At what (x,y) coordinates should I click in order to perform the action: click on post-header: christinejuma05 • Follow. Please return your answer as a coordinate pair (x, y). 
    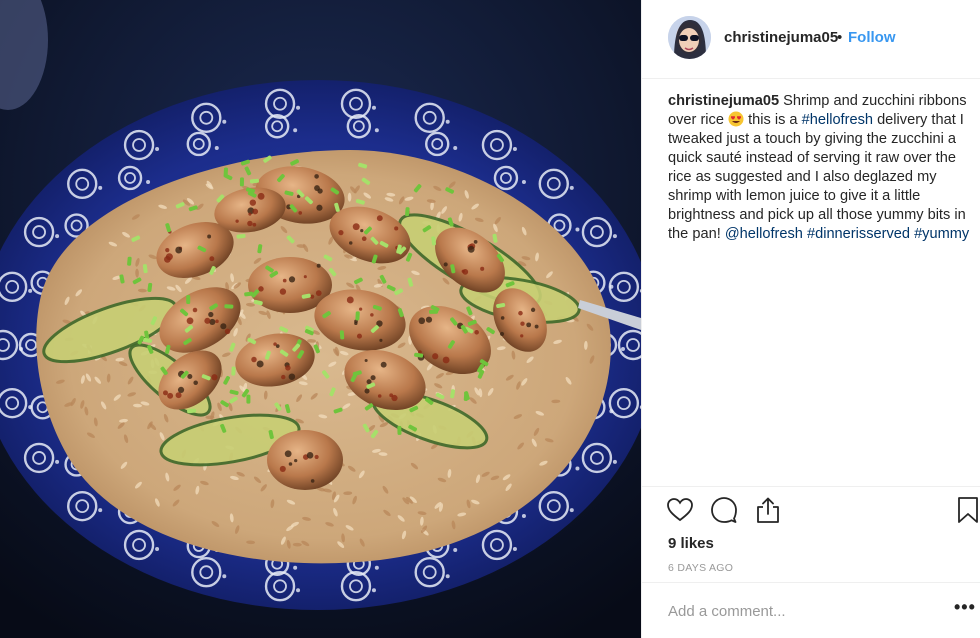
    Looking at the image, I should click on (811, 39).